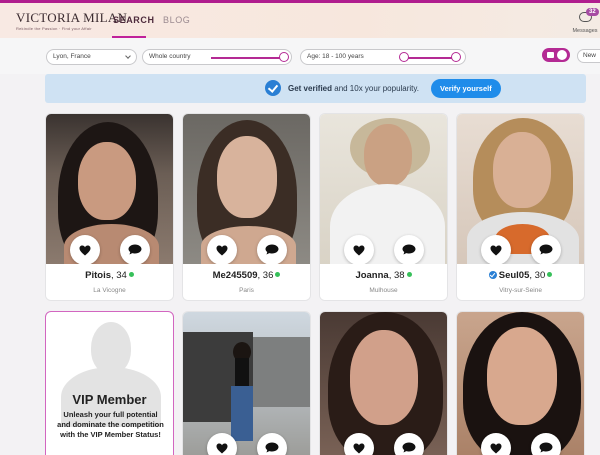 This screenshot has height=455, width=600. I want to click on messages-count-badge: 32, so click(592, 12).